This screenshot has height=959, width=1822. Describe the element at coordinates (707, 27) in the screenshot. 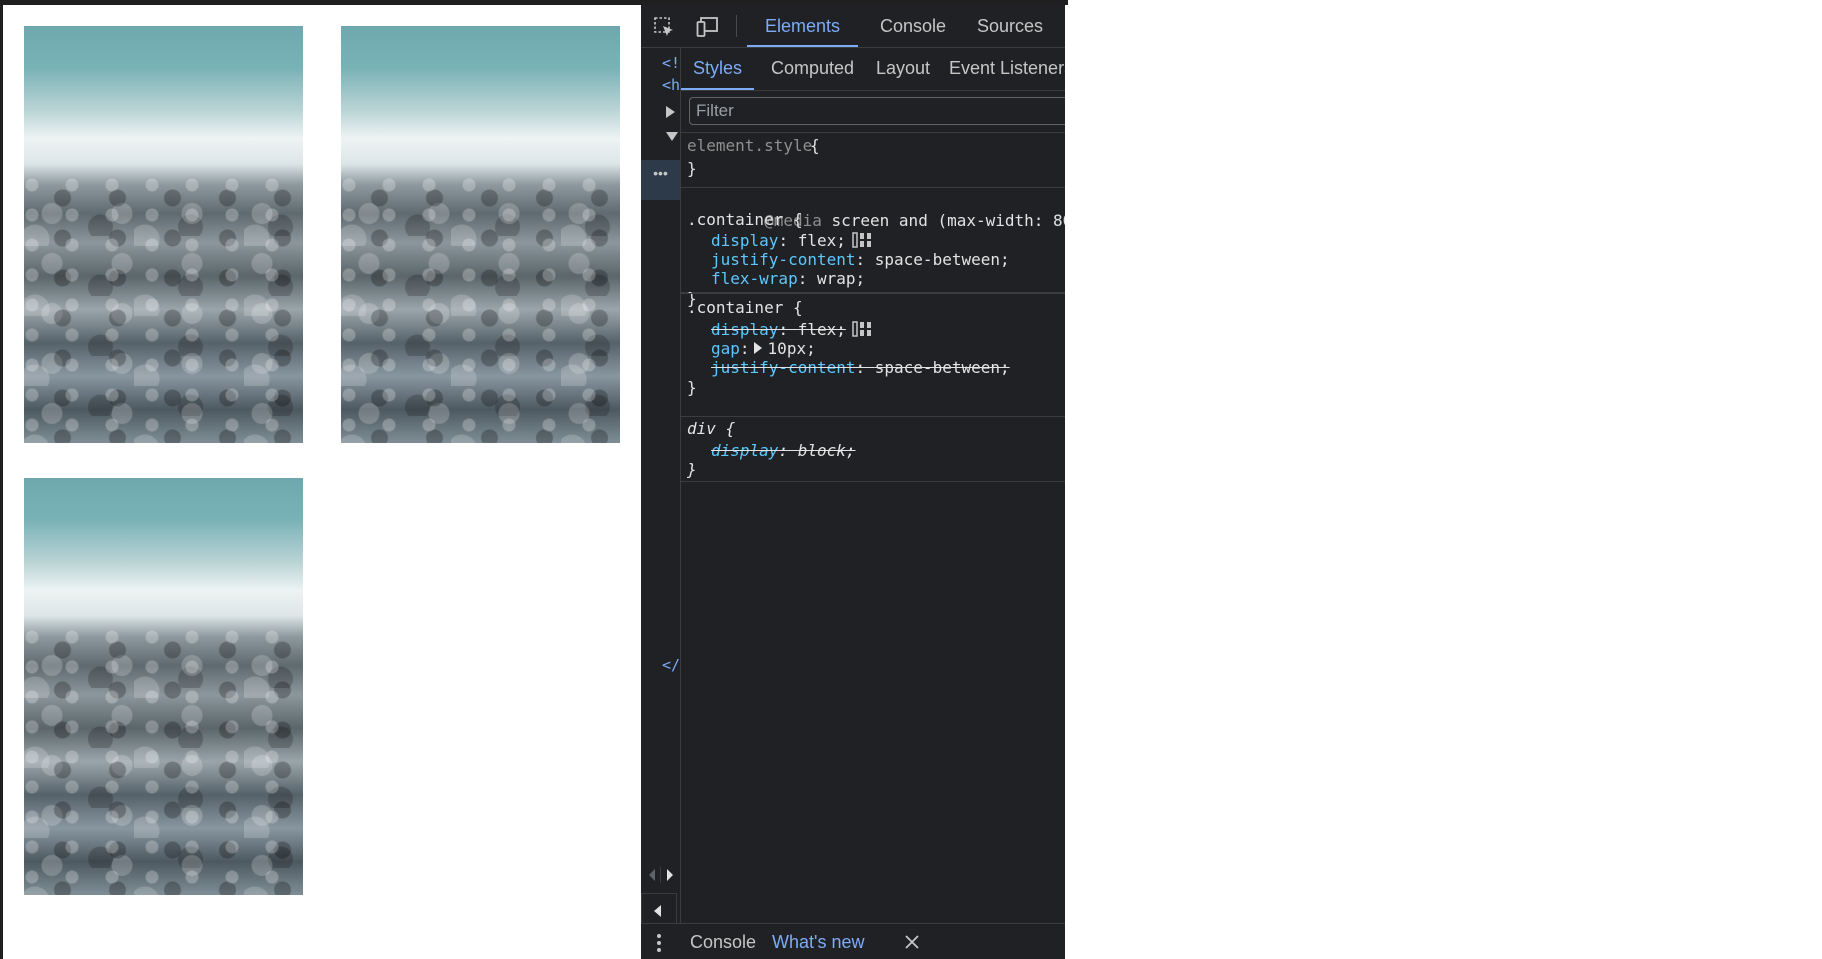

I see `device-toolbar-icon` at that location.